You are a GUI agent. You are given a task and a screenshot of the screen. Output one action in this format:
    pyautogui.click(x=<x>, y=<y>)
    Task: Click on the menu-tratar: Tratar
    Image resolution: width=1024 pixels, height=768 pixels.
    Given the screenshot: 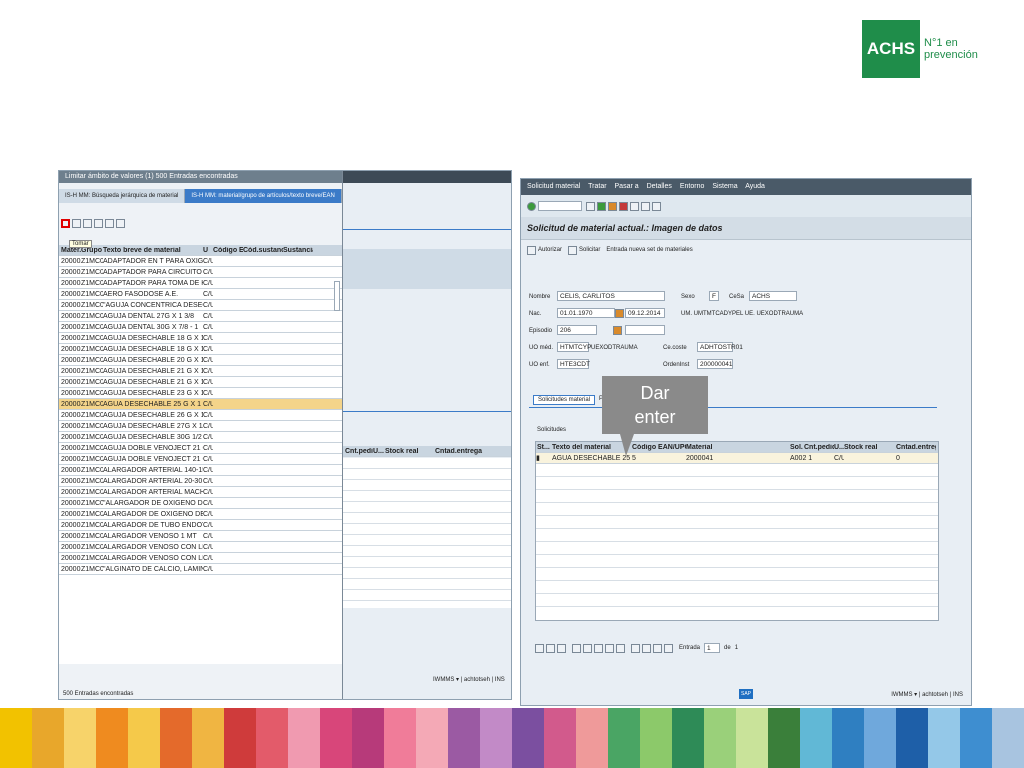 What is the action you would take?
    pyautogui.click(x=597, y=186)
    